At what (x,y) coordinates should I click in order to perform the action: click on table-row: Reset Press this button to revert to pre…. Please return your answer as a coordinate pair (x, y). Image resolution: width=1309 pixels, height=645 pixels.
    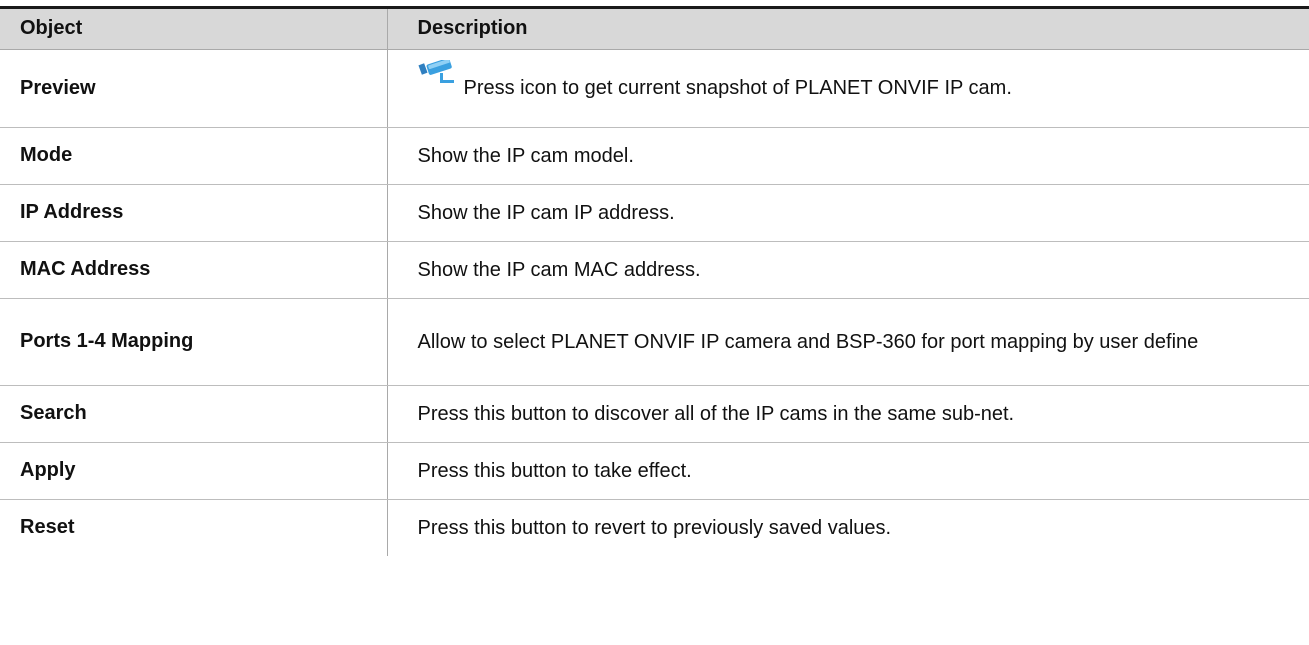
    Looking at the image, I should click on (654, 527).